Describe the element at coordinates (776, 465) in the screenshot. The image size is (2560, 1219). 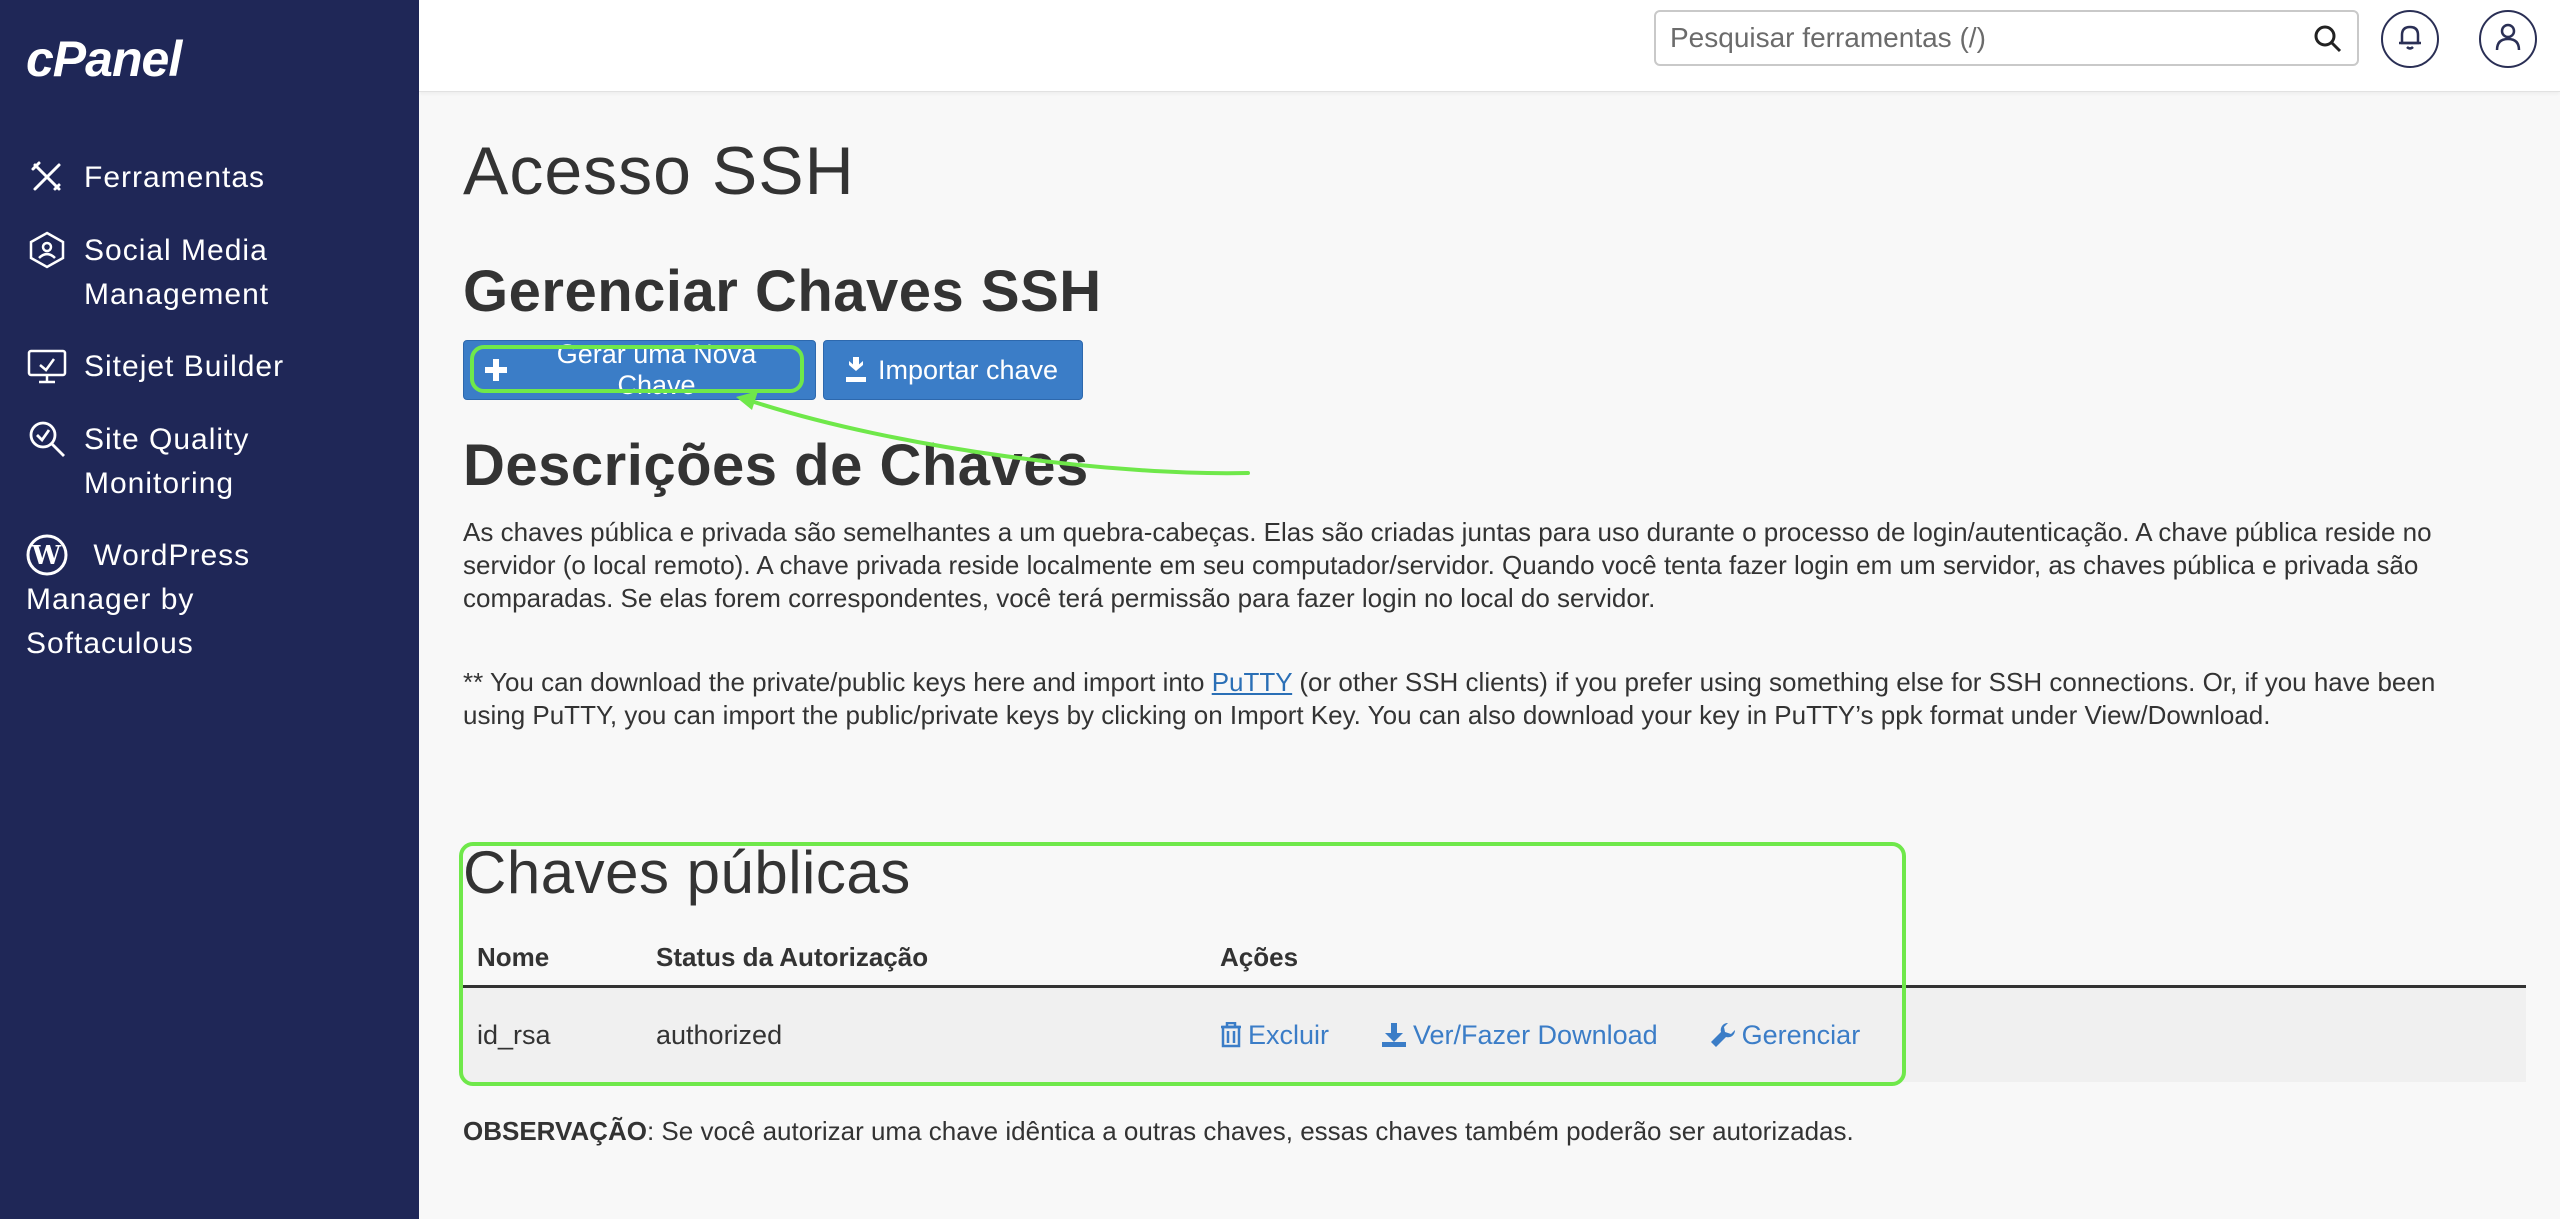
I see `descriptions-heading: Descrições de Chaves` at that location.